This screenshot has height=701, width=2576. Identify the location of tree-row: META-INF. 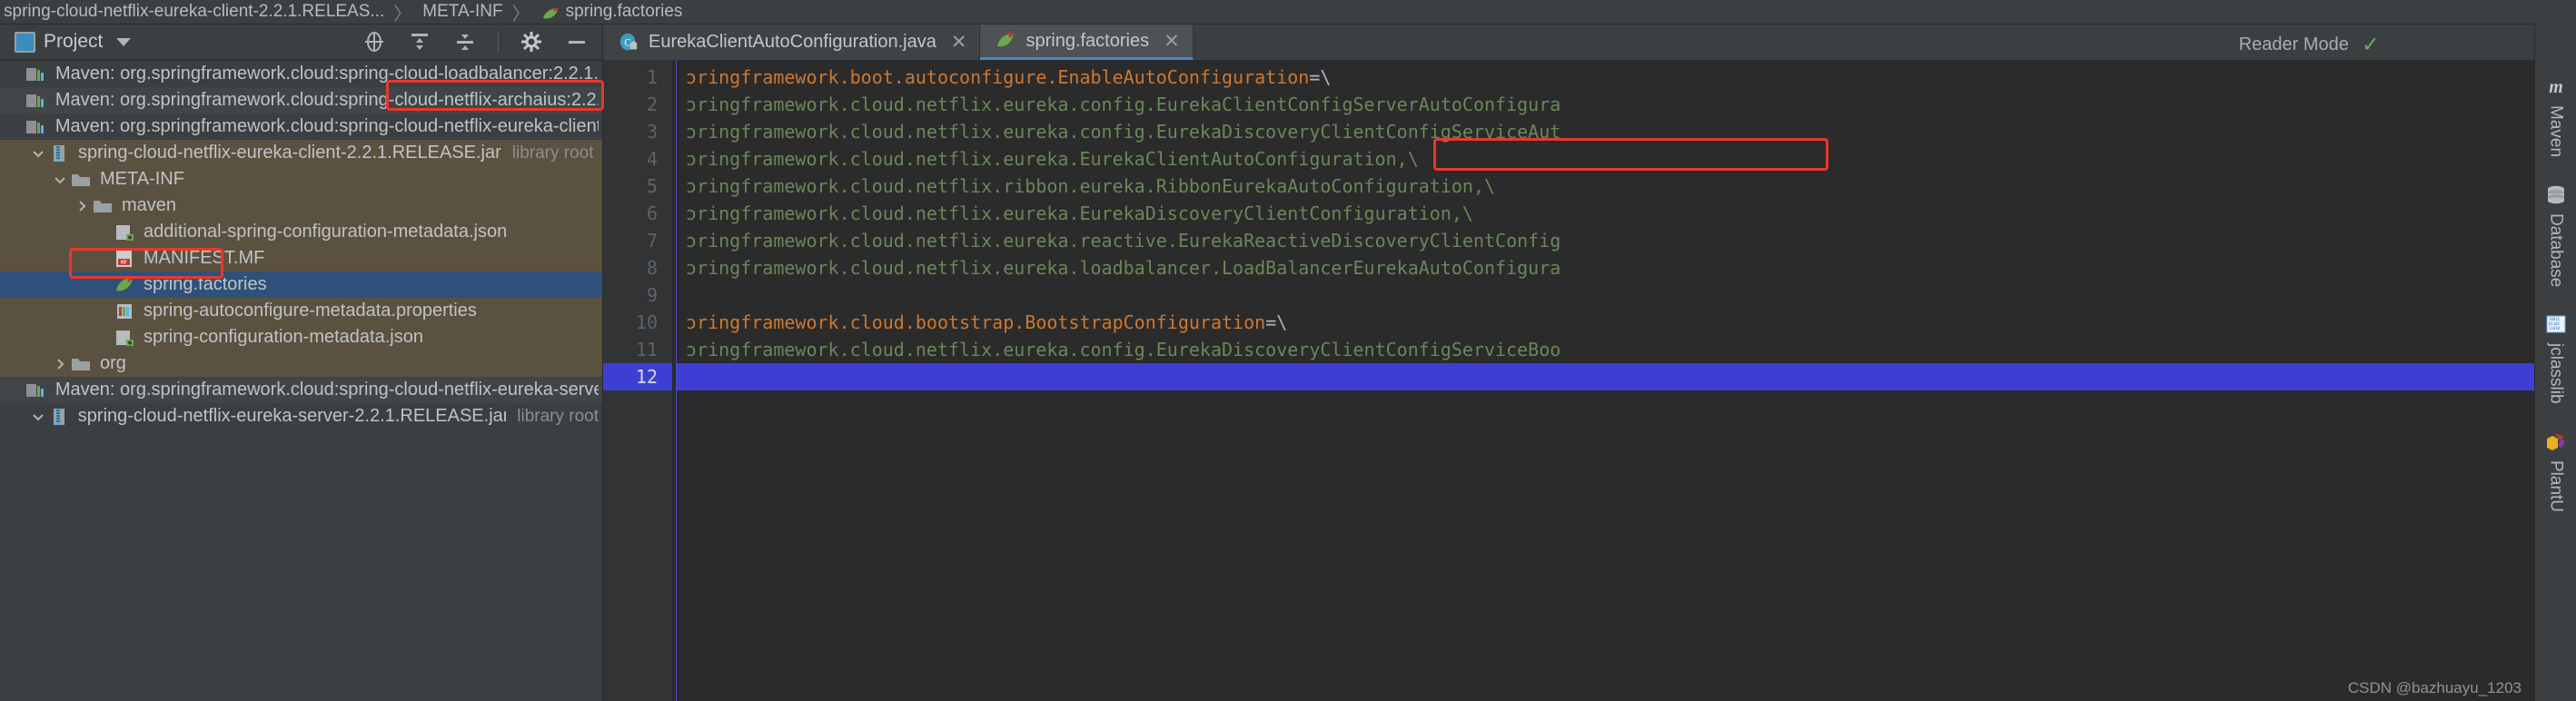
(301, 179).